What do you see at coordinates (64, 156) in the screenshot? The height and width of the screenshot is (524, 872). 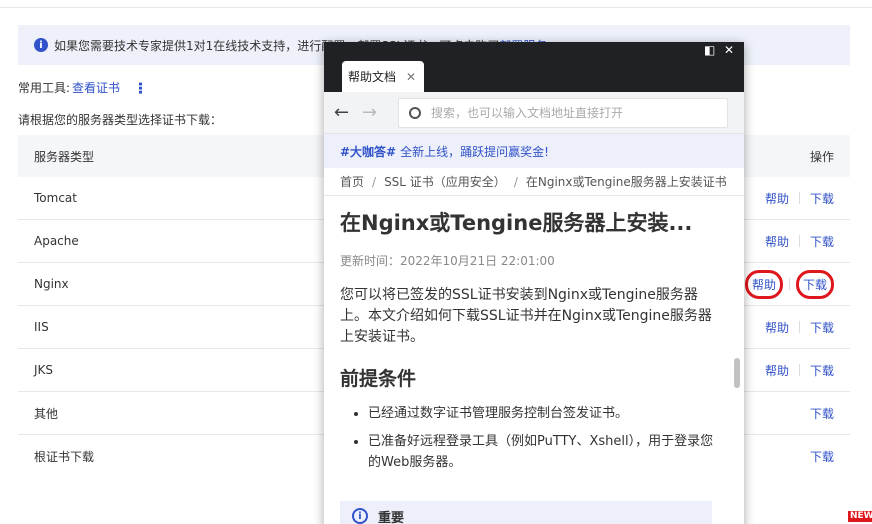 I see `header-server-type: 服务器类型` at bounding box center [64, 156].